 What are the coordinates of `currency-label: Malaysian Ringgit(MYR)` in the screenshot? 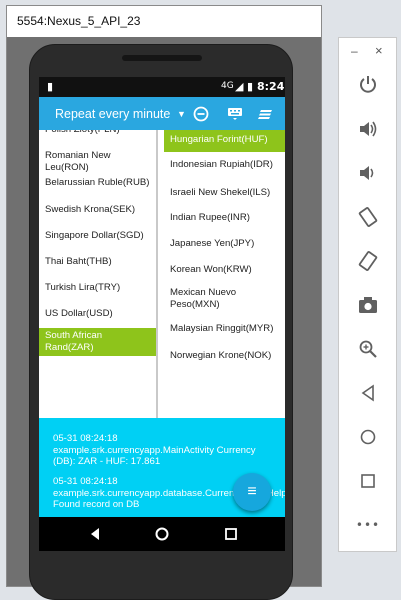 It's located at (222, 328).